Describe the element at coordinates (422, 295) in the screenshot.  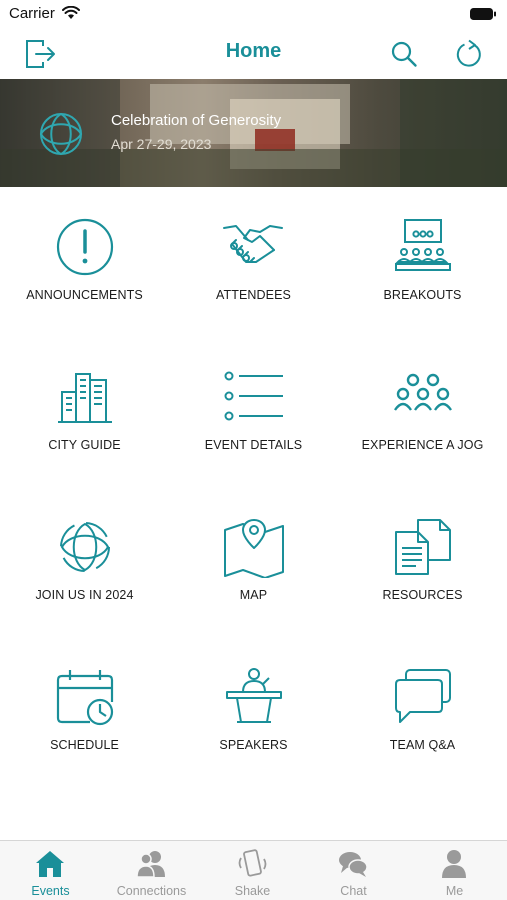
I see `tile-label: BREAKOUTS` at that location.